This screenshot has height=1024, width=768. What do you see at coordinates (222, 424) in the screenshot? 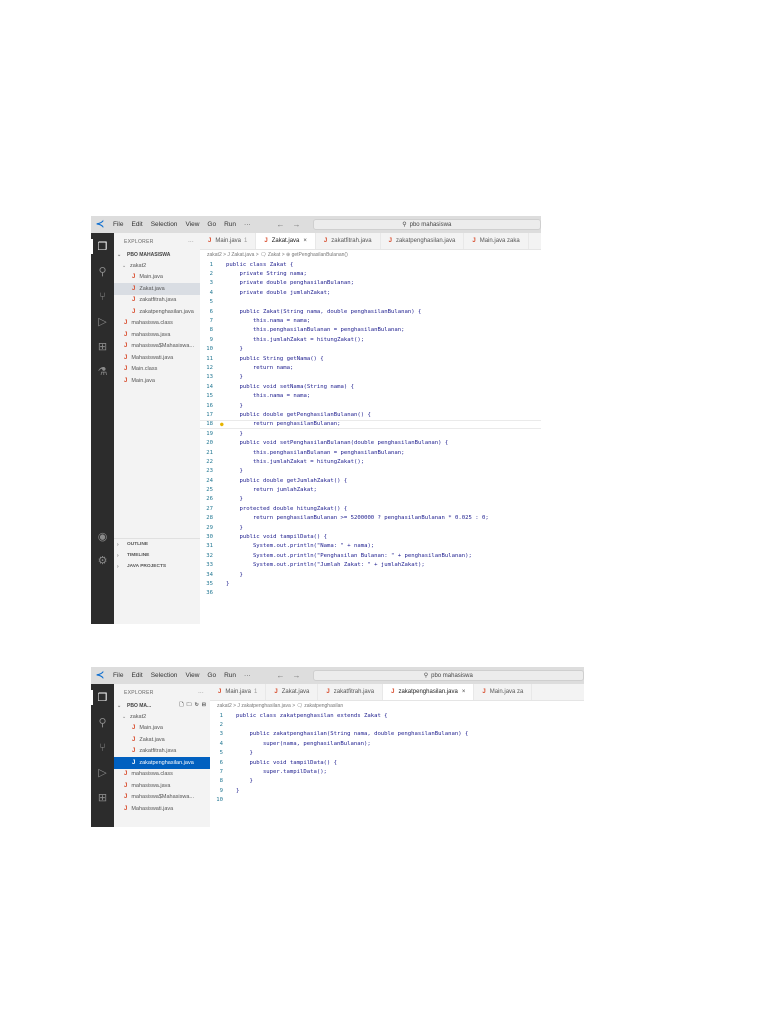
I see `lightbulb-icon: ●` at bounding box center [222, 424].